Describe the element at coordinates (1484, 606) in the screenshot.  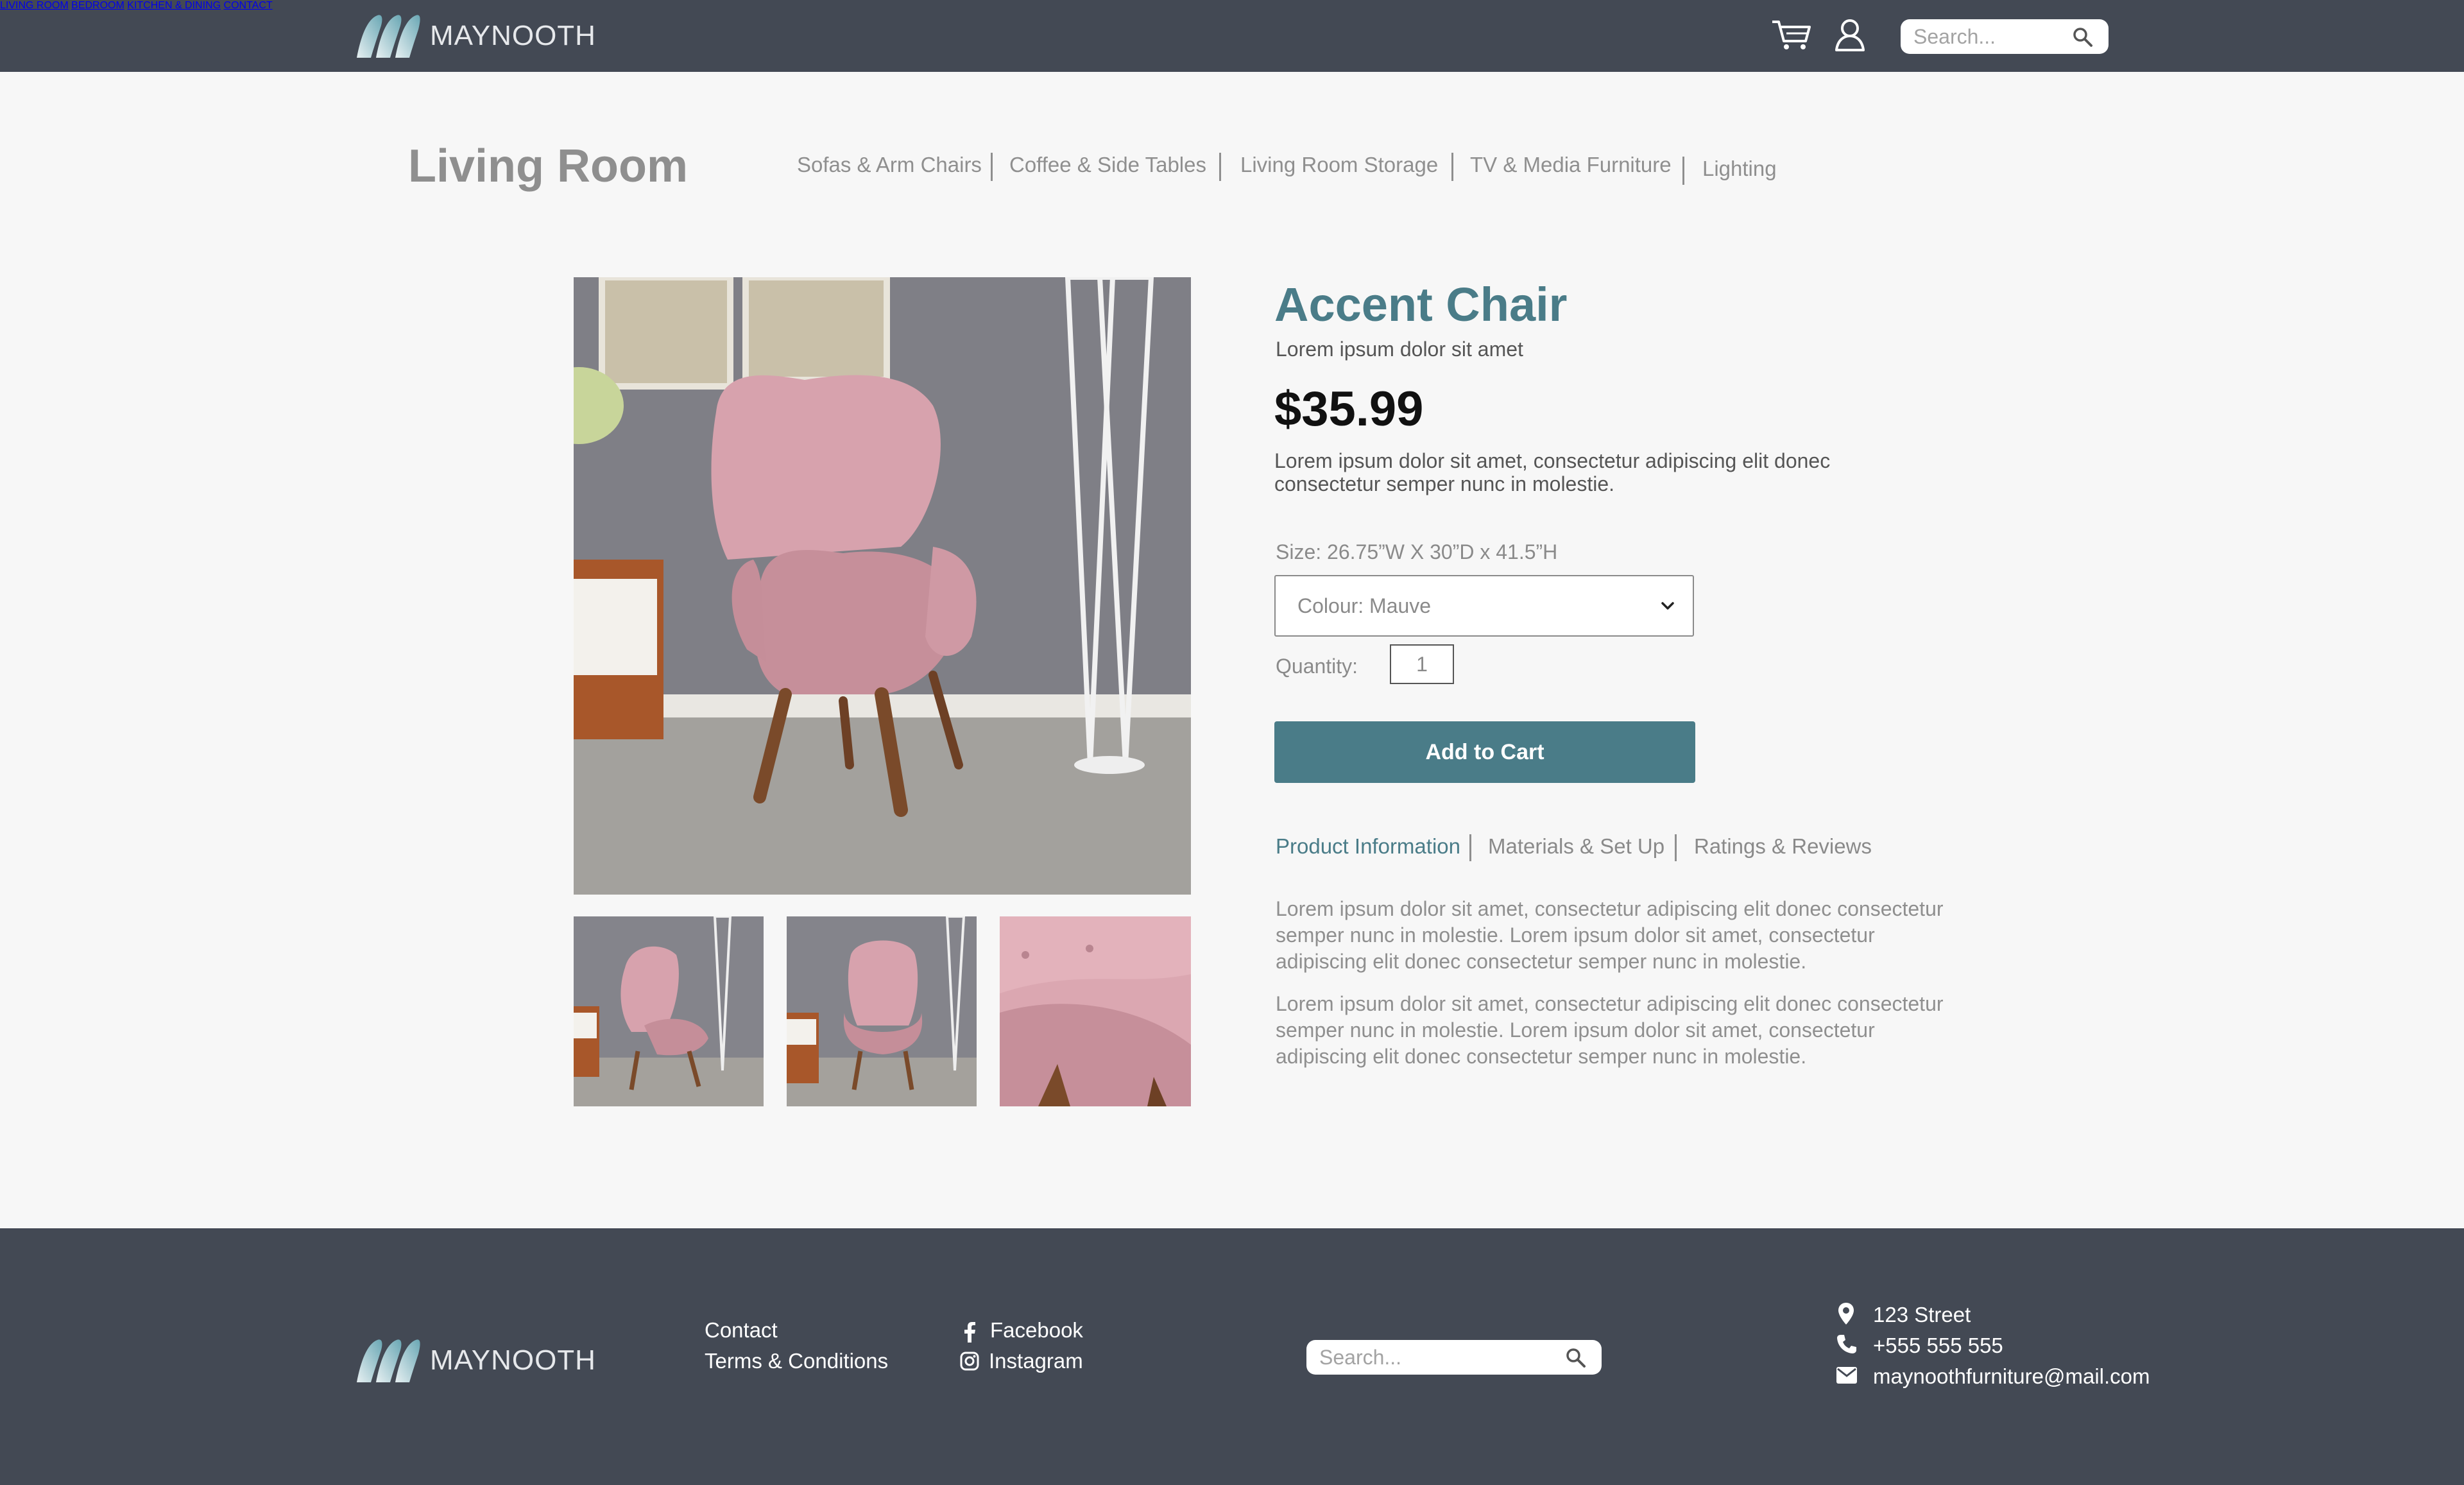
I see `colour-select: Colour: Mauve` at that location.